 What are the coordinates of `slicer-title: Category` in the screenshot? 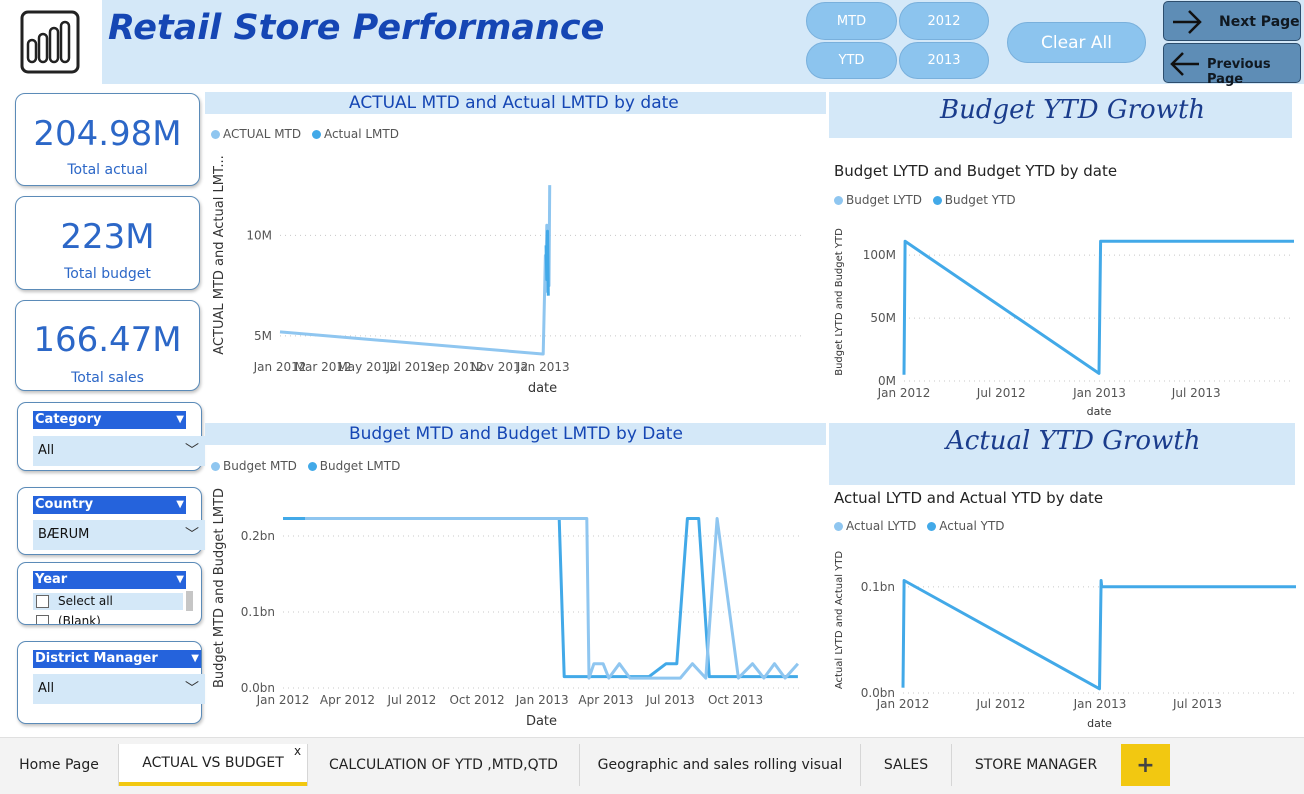 It's located at (68, 419).